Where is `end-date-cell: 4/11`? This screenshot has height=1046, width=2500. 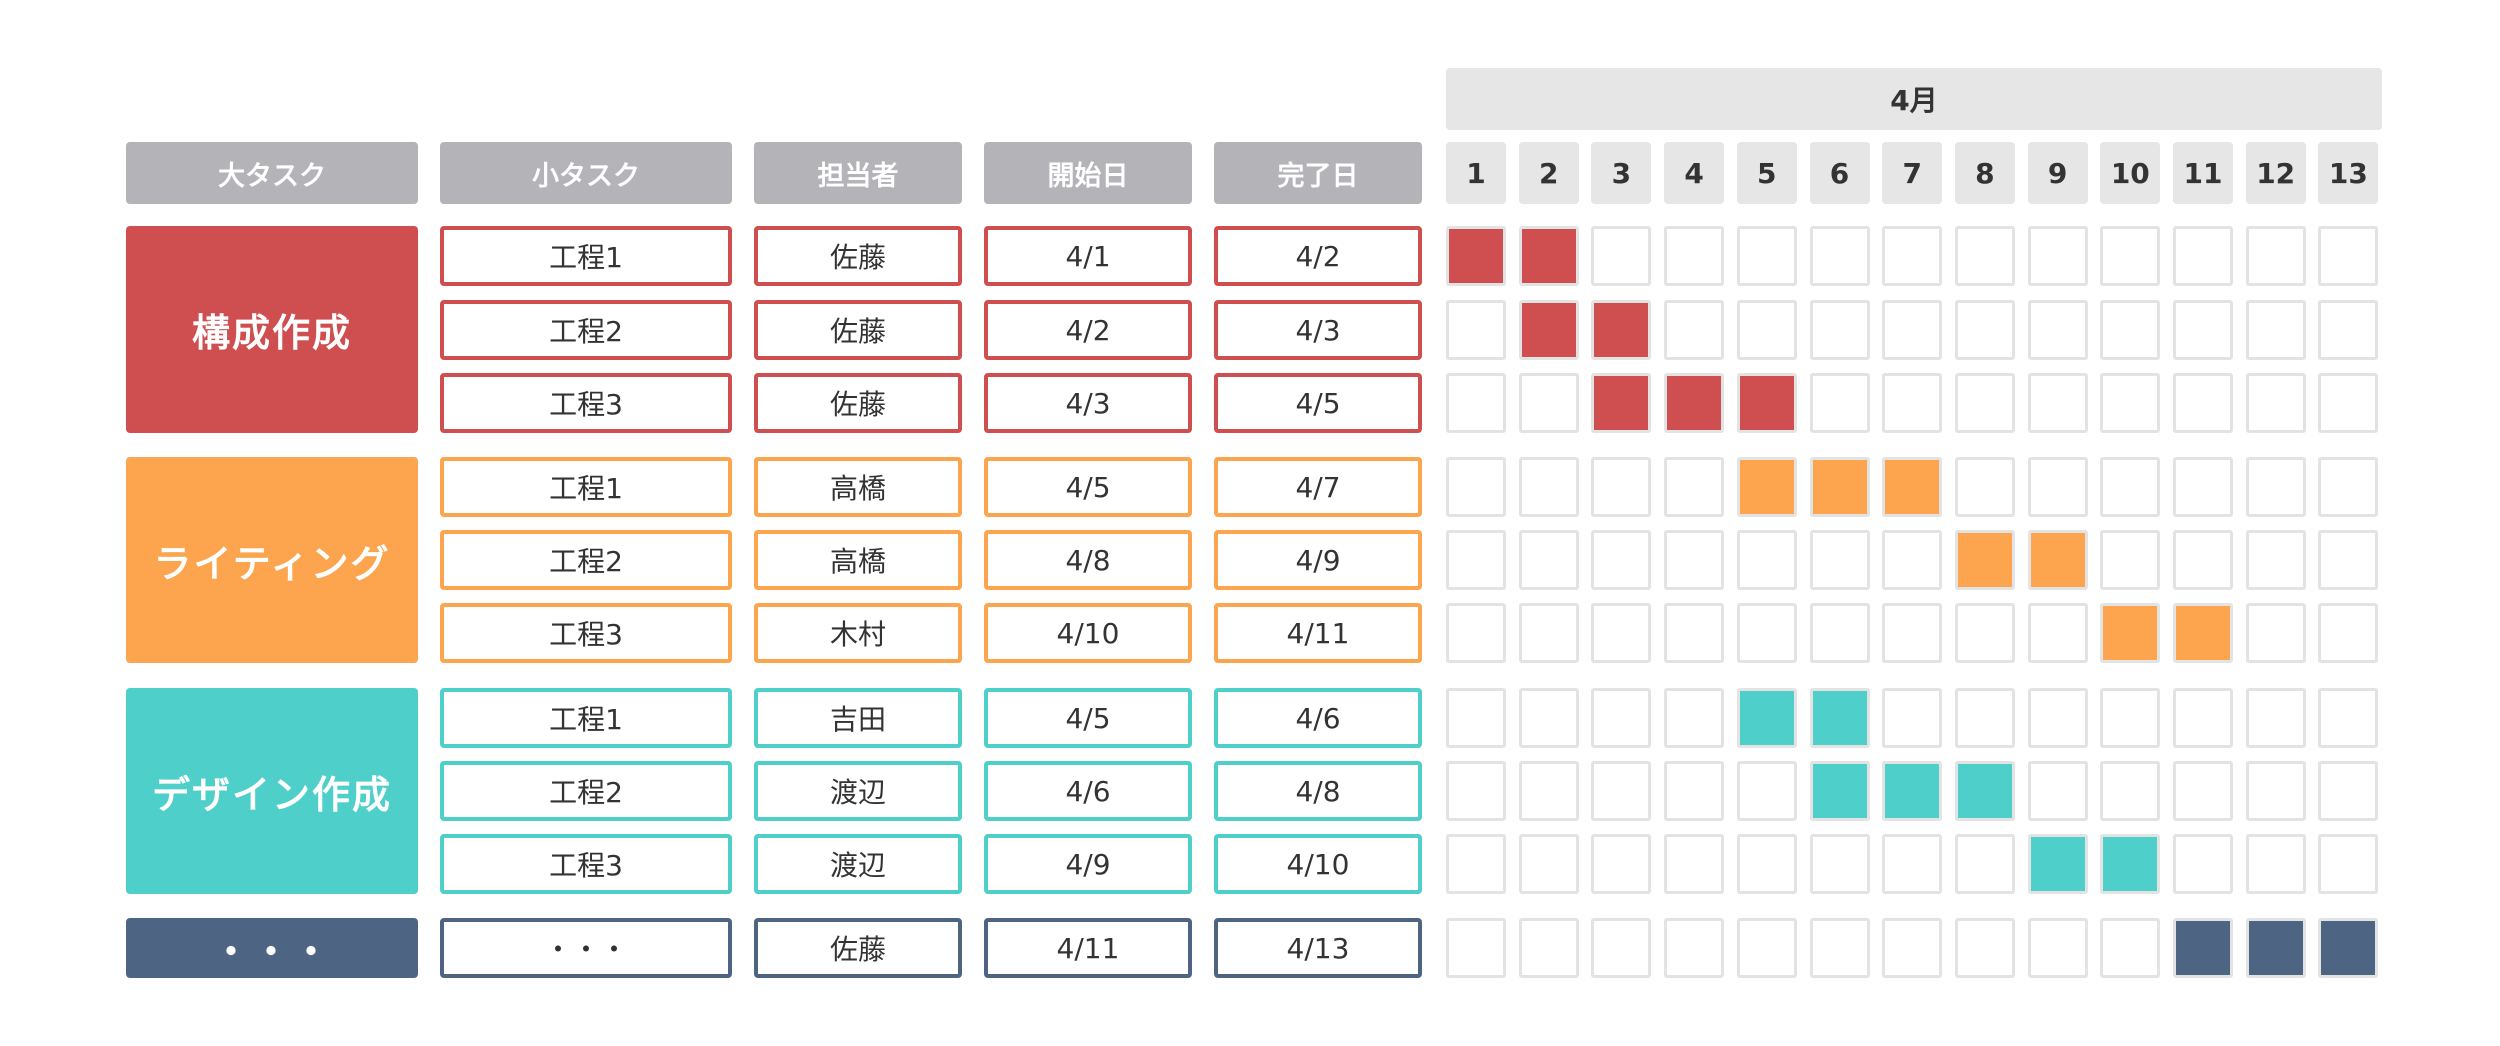 end-date-cell: 4/11 is located at coordinates (1318, 633).